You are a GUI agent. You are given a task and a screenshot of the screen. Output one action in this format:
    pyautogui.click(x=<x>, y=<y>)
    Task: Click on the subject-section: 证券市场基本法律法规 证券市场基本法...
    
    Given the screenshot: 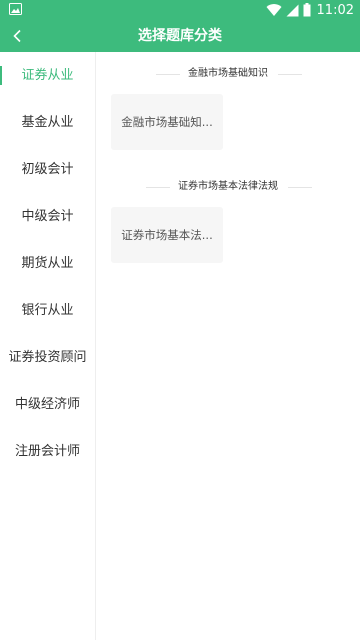 What is the action you would take?
    pyautogui.click(x=228, y=220)
    